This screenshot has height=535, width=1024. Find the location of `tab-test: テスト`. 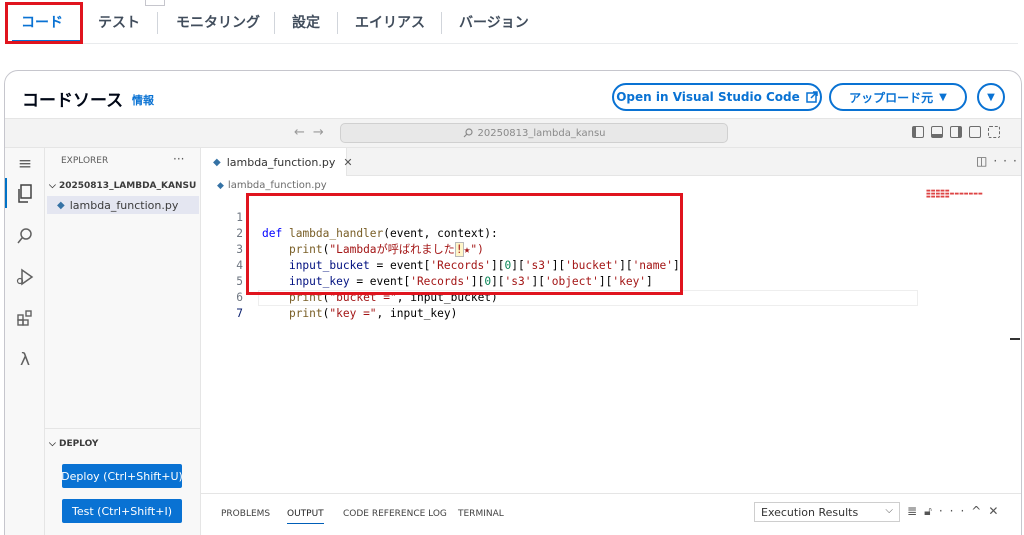

tab-test: テスト is located at coordinates (119, 22).